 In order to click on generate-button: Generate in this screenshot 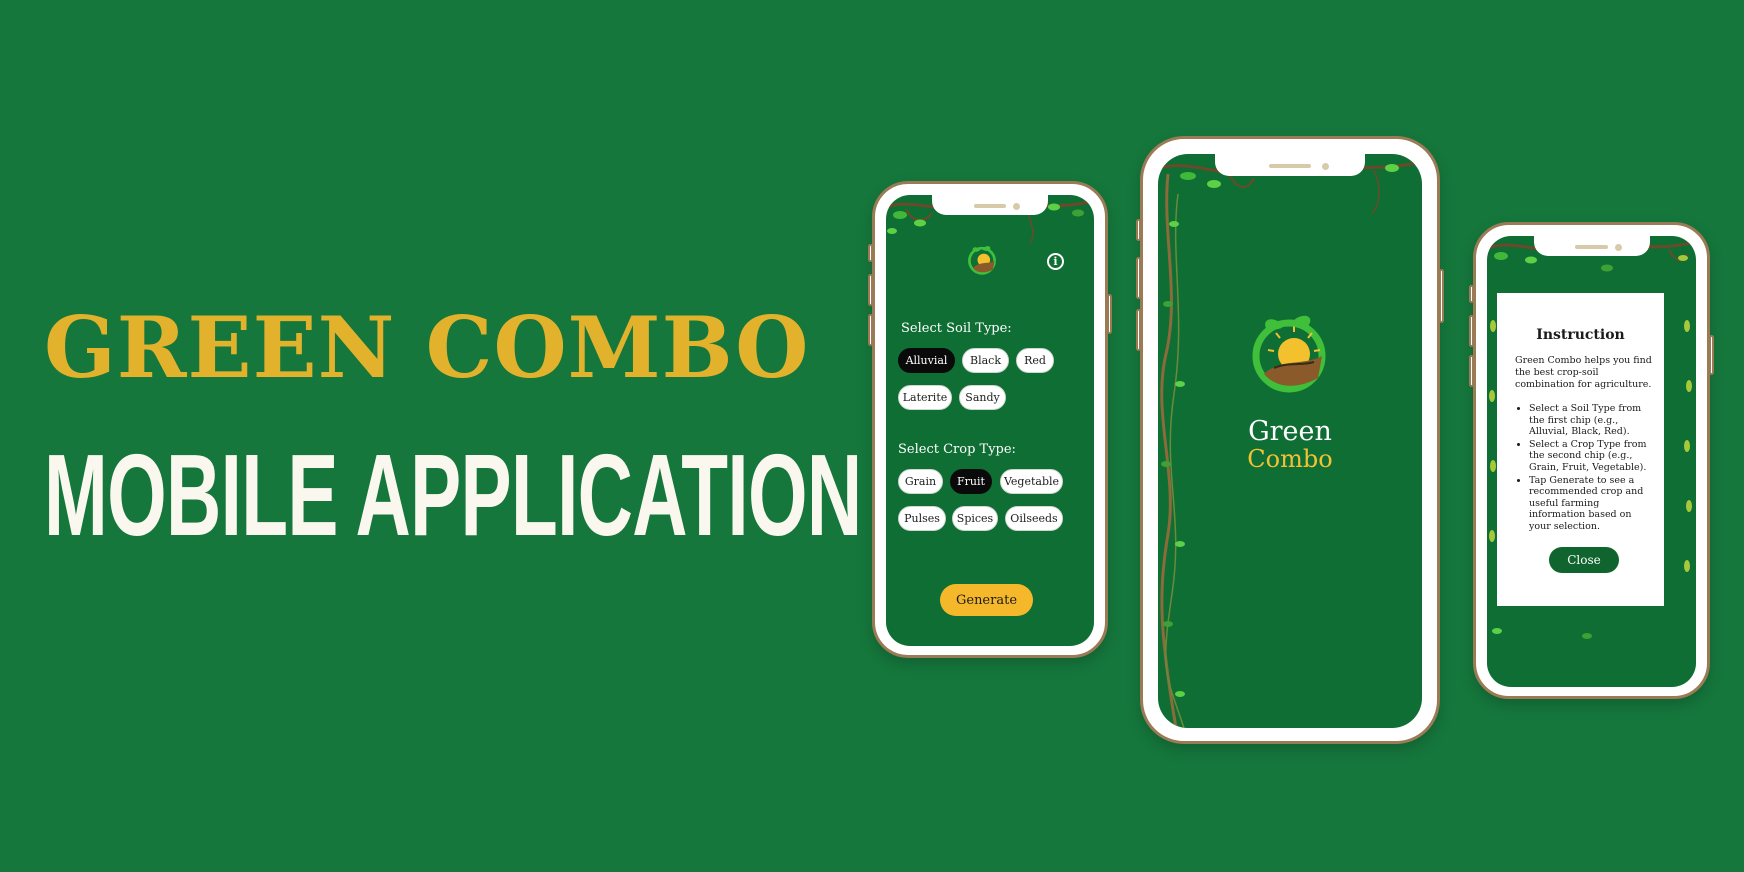, I will do `click(986, 600)`.